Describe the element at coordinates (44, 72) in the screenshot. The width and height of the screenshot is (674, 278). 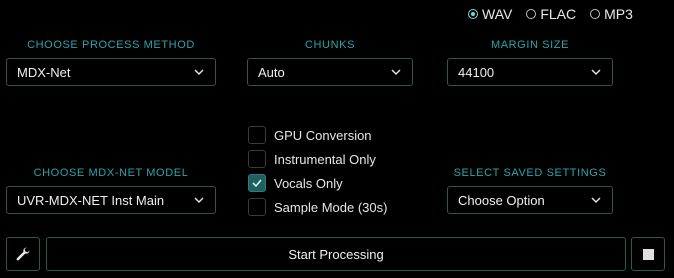
I see `process-method-value: MDX-Net` at that location.